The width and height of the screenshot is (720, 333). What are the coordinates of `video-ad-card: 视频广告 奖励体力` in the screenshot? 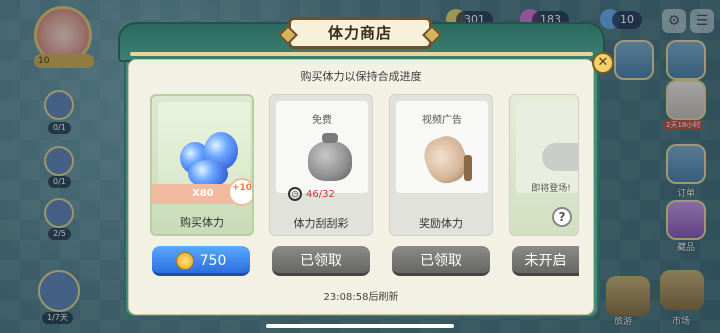 It's located at (441, 165).